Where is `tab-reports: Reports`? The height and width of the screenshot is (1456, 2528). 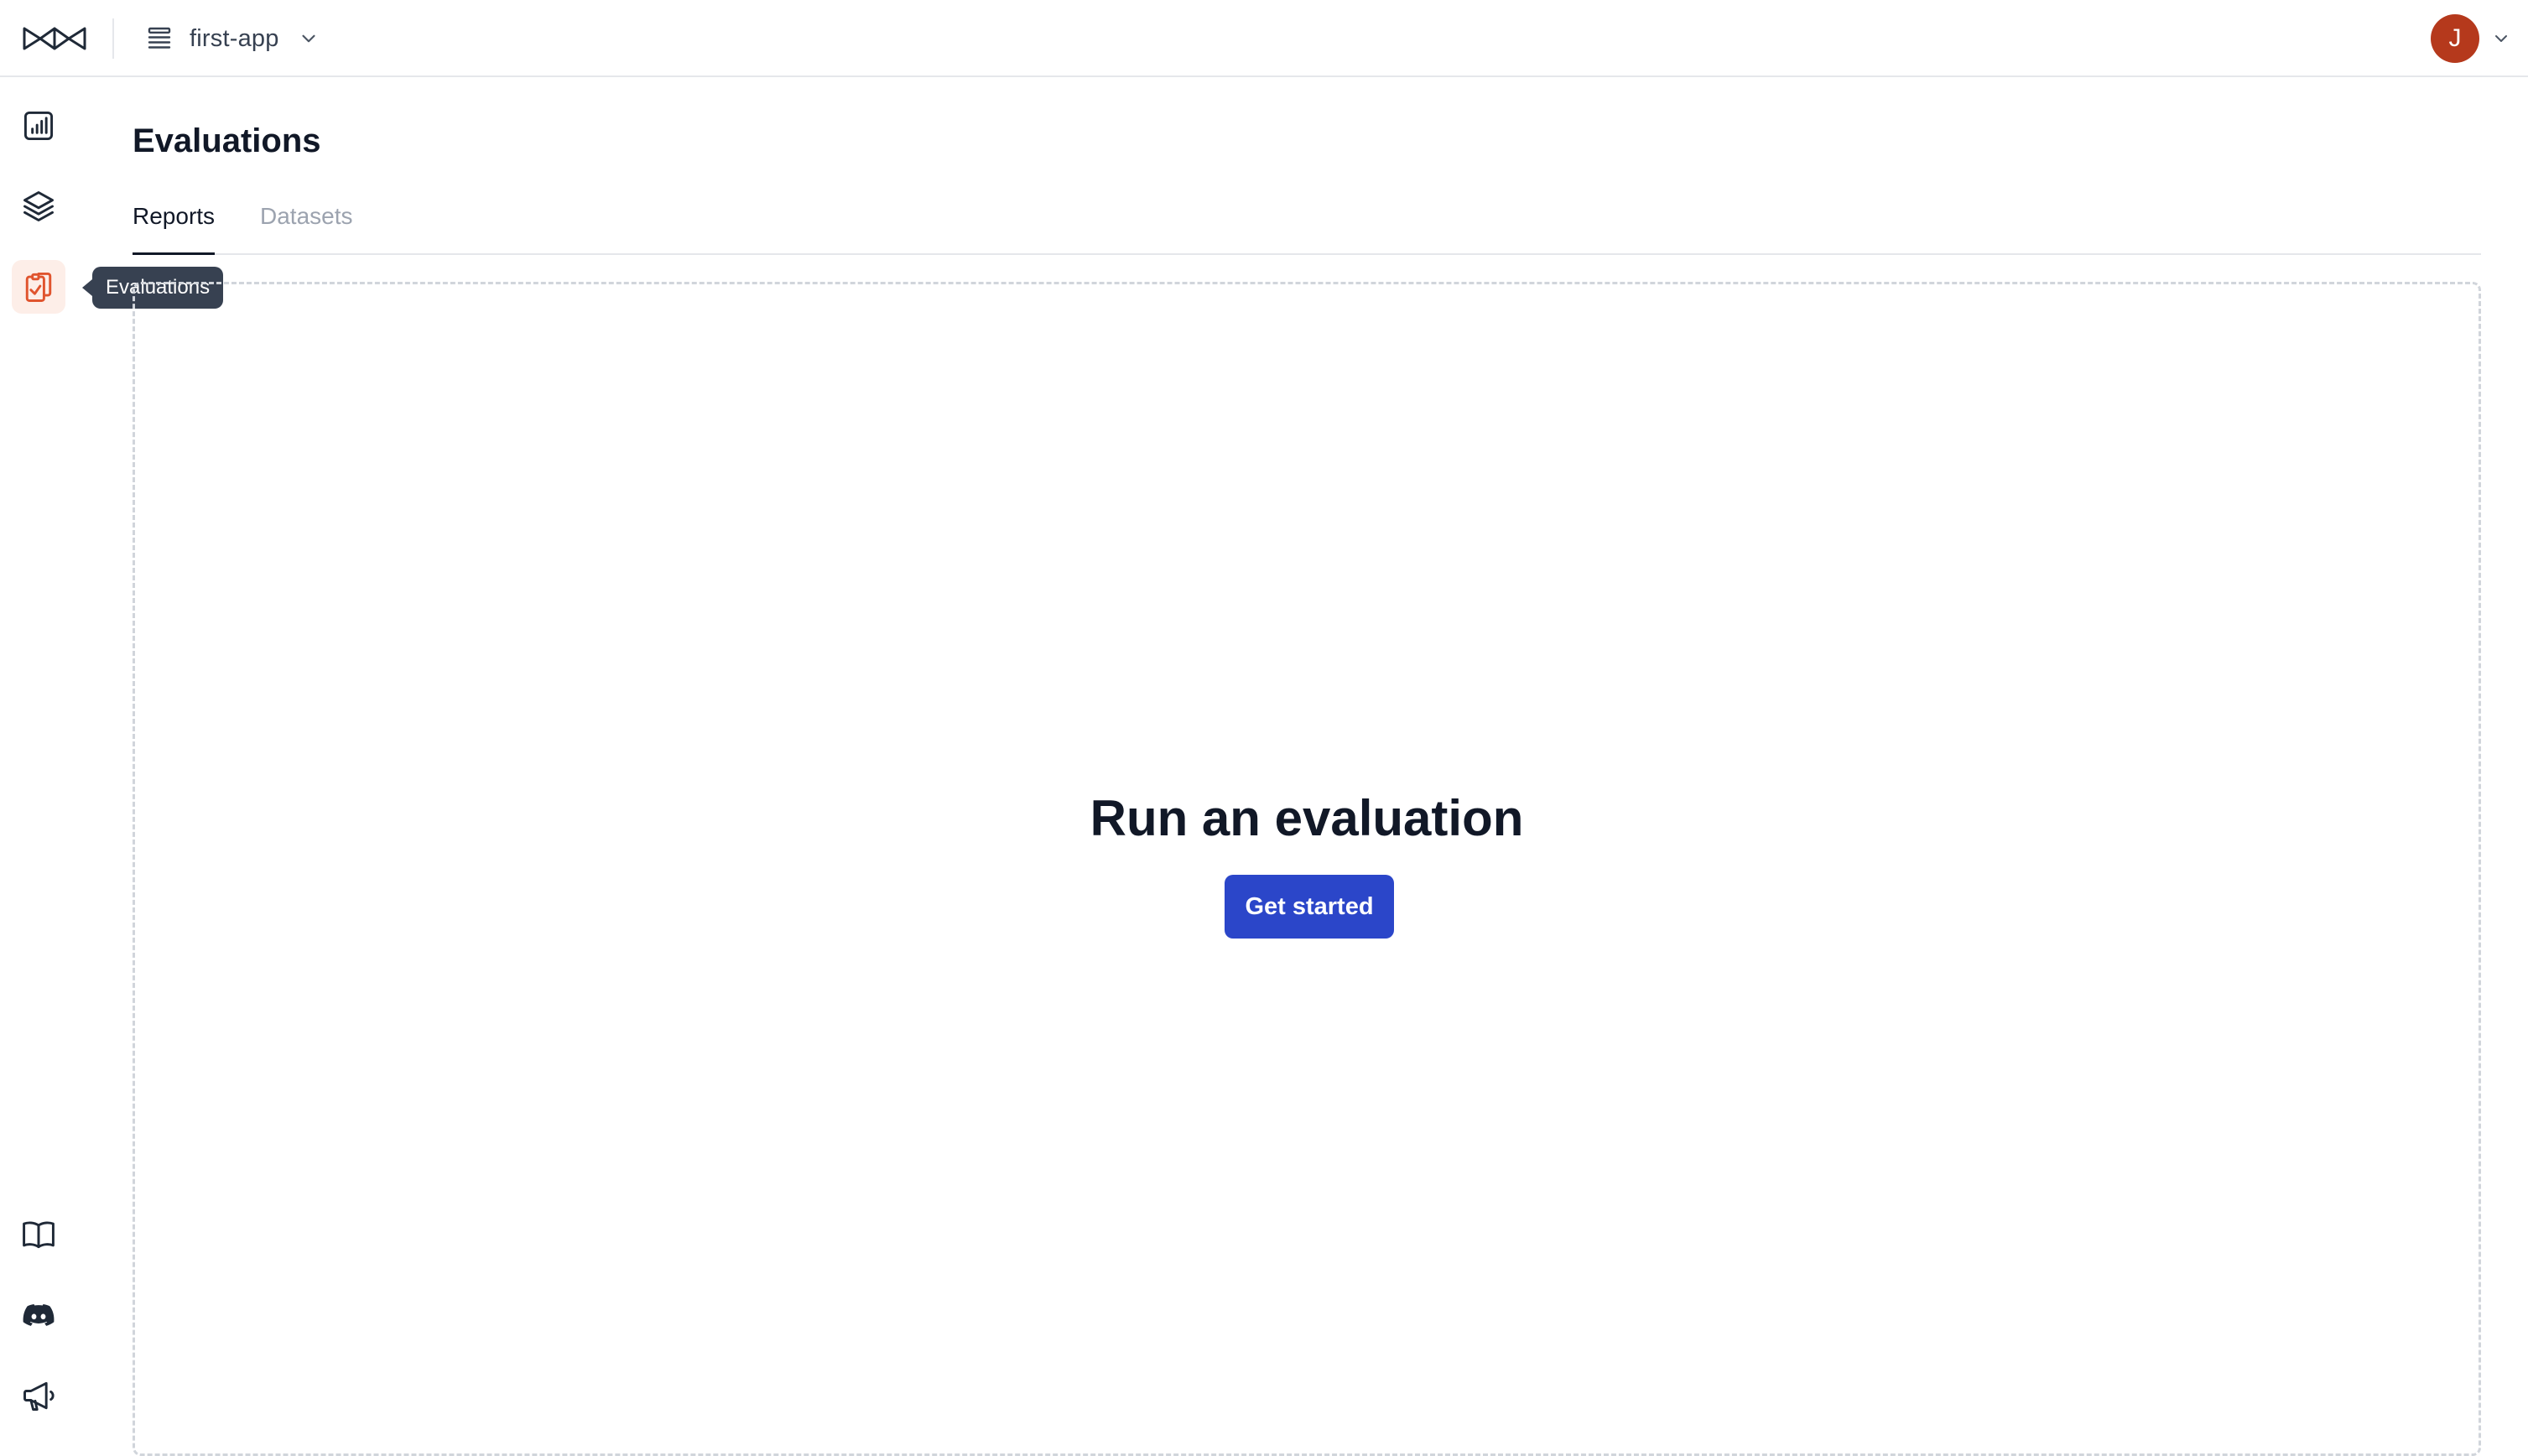 tab-reports: Reports is located at coordinates (174, 228).